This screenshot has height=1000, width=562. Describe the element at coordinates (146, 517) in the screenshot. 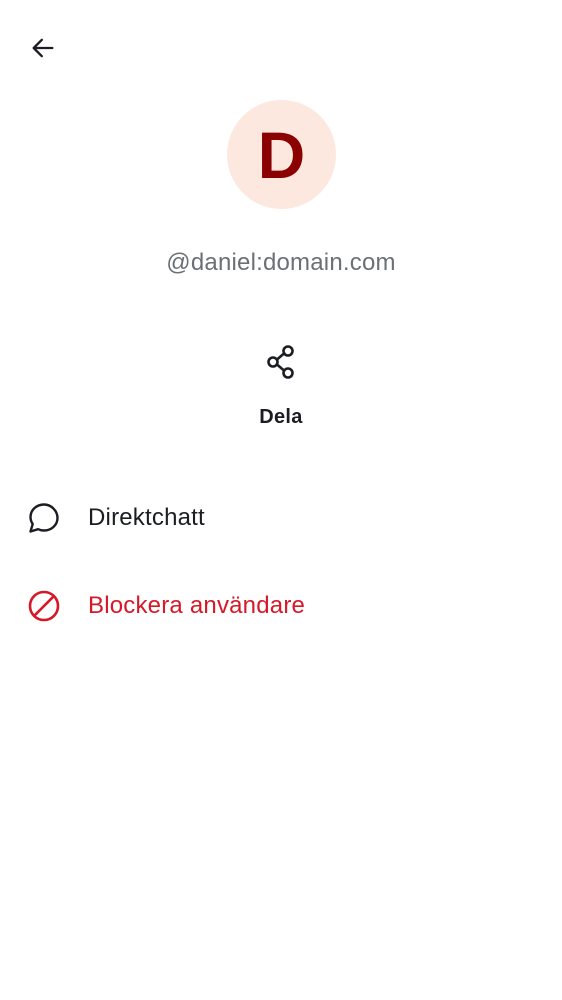

I see `direct-chat-label: Direktchatt` at that location.